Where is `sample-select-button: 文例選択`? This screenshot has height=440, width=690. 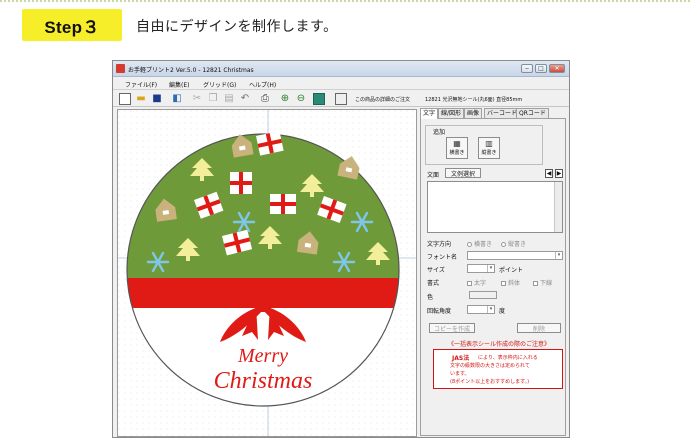
sample-select-button: 文例選択 is located at coordinates (463, 173).